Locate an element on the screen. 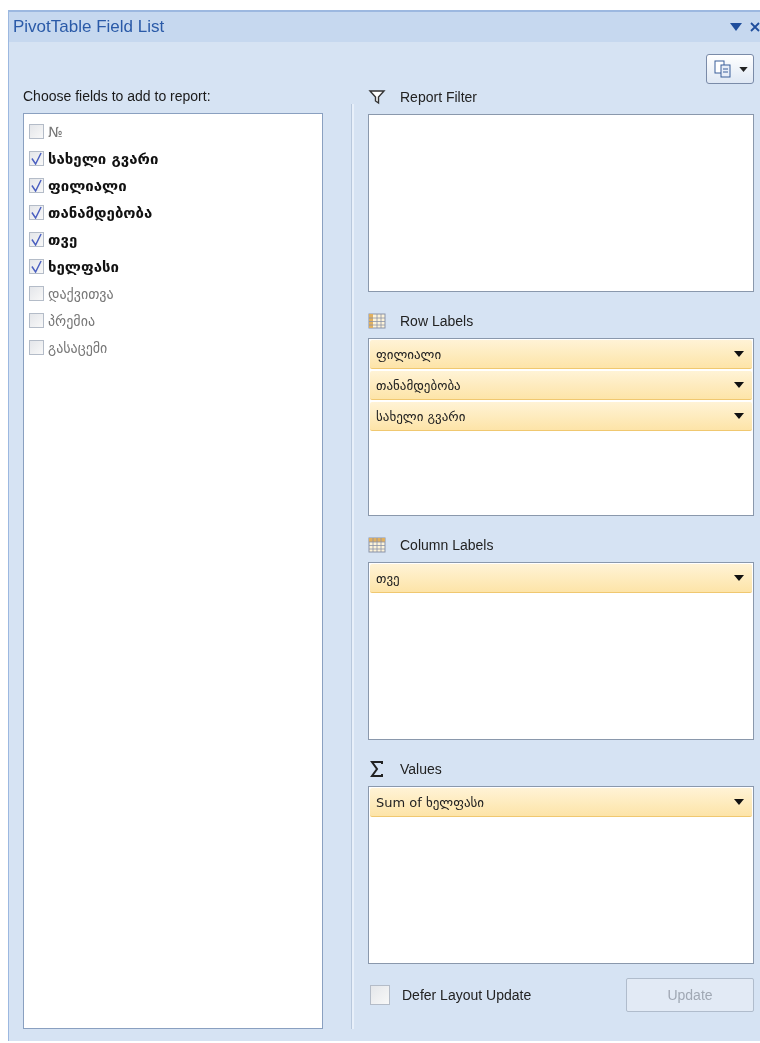  field-name: პრემია is located at coordinates (72, 320).